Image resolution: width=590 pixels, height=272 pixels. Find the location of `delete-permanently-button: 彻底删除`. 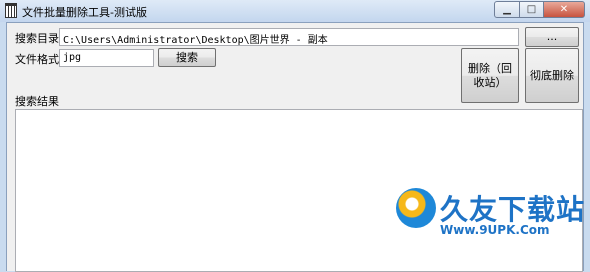

delete-permanently-button: 彻底删除 is located at coordinates (552, 75).